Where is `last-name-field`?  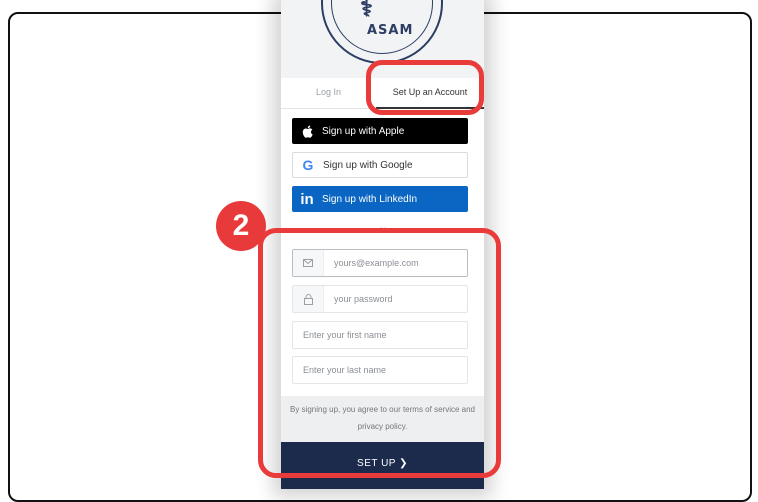 last-name-field is located at coordinates (380, 370).